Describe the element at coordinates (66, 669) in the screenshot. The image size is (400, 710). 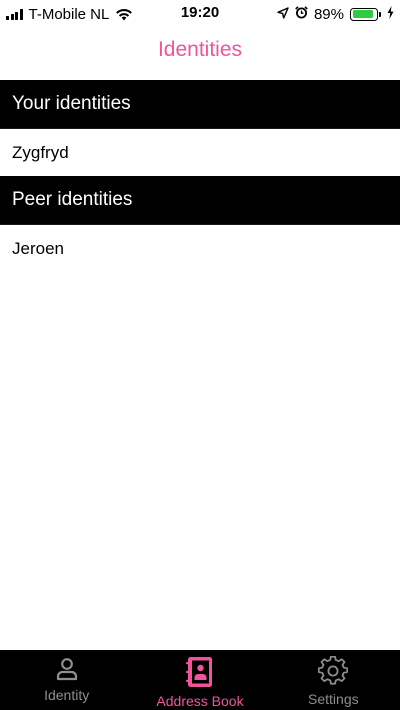
I see `person-icon` at that location.